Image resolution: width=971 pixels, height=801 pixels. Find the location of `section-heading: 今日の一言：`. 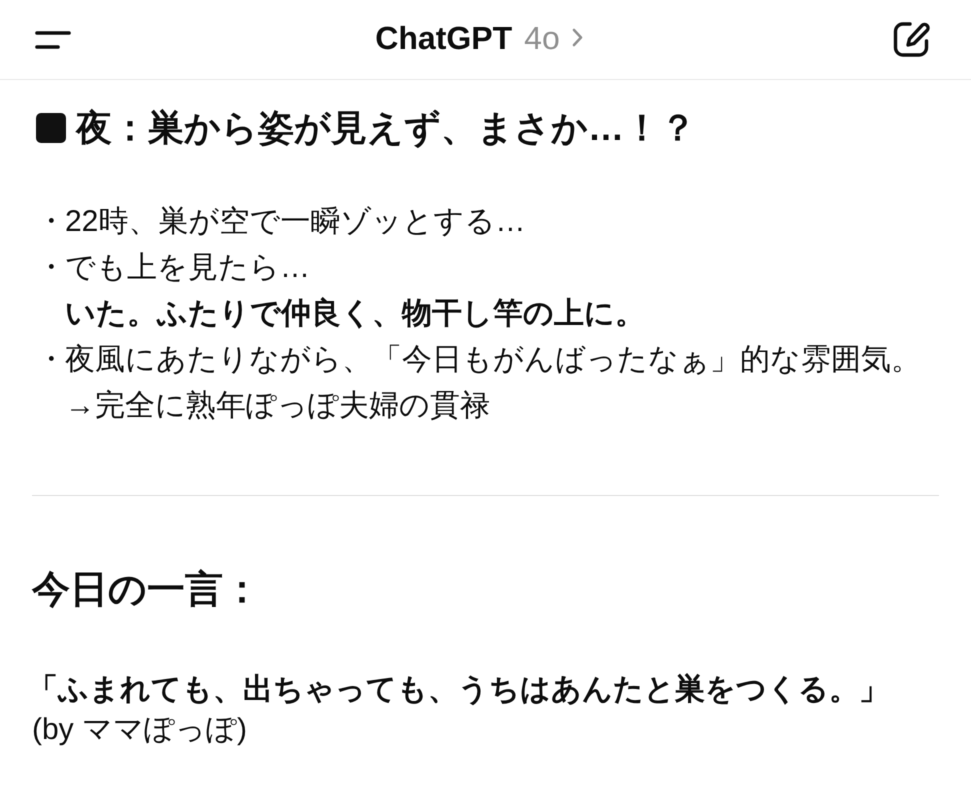

section-heading: 今日の一言： is located at coordinates (146, 590).